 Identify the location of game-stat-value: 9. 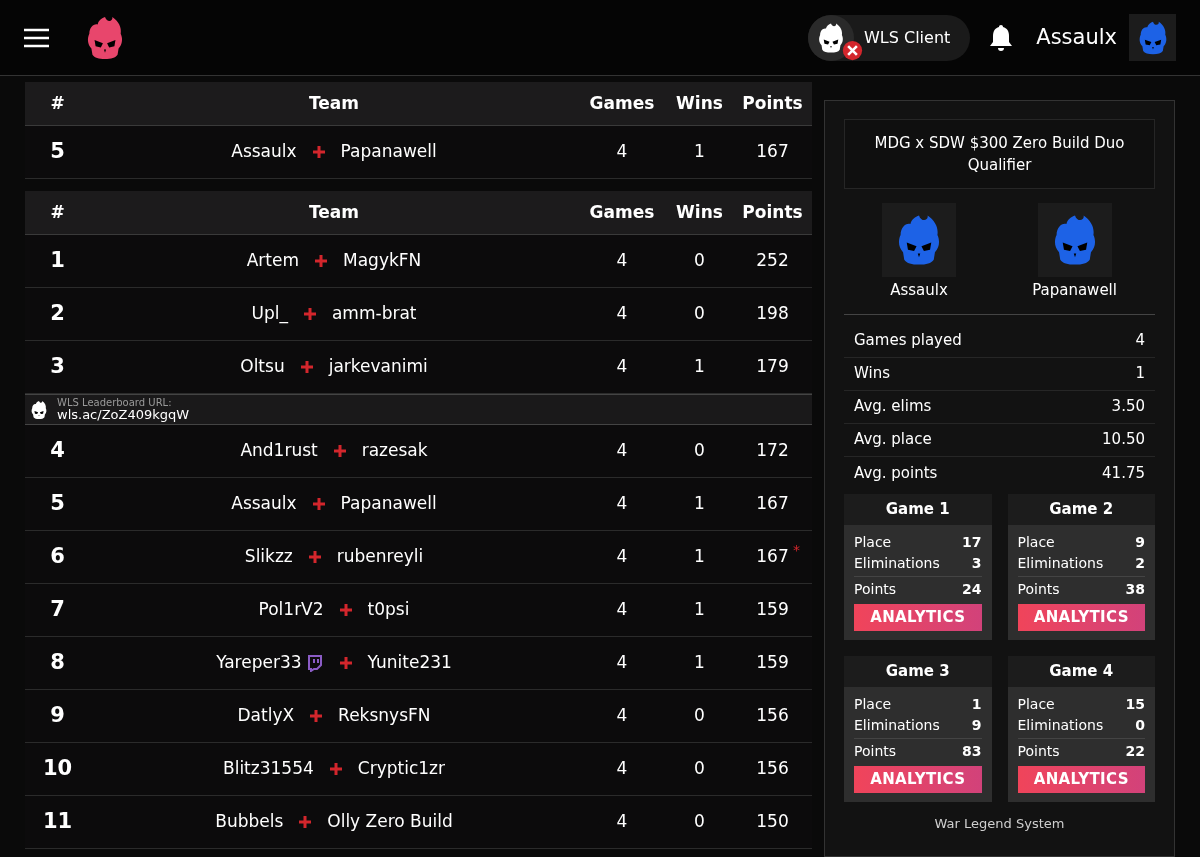
(1140, 542).